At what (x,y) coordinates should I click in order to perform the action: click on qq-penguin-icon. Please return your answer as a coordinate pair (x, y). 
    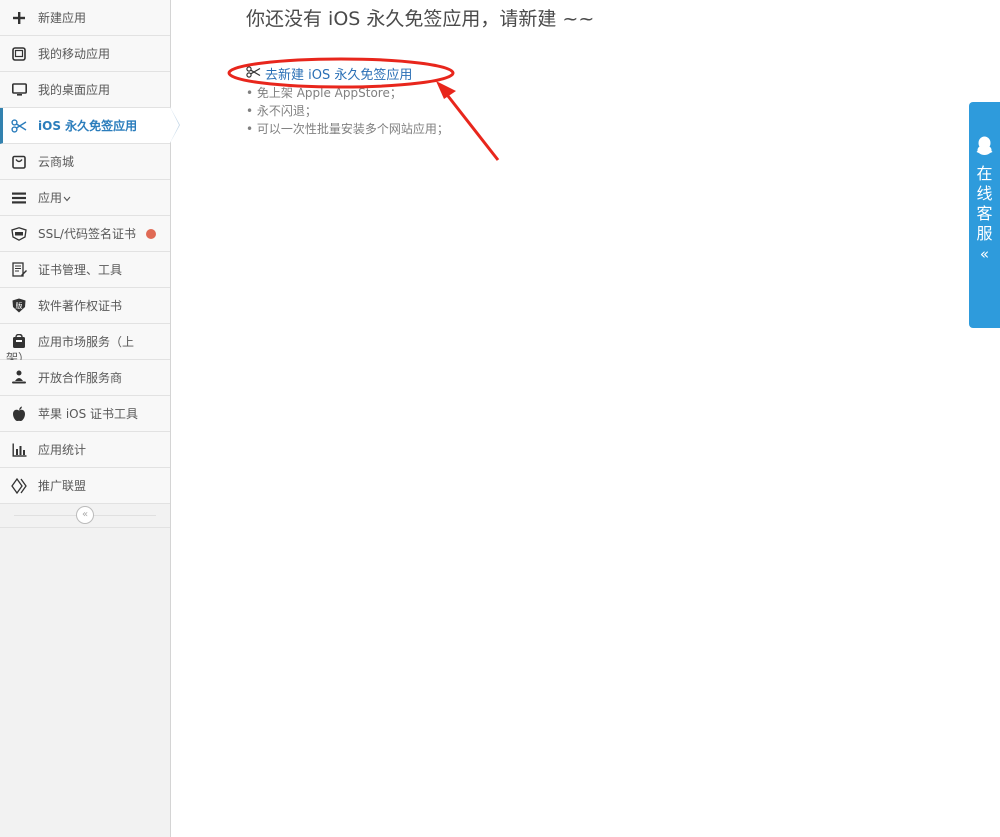
    Looking at the image, I should click on (984, 147).